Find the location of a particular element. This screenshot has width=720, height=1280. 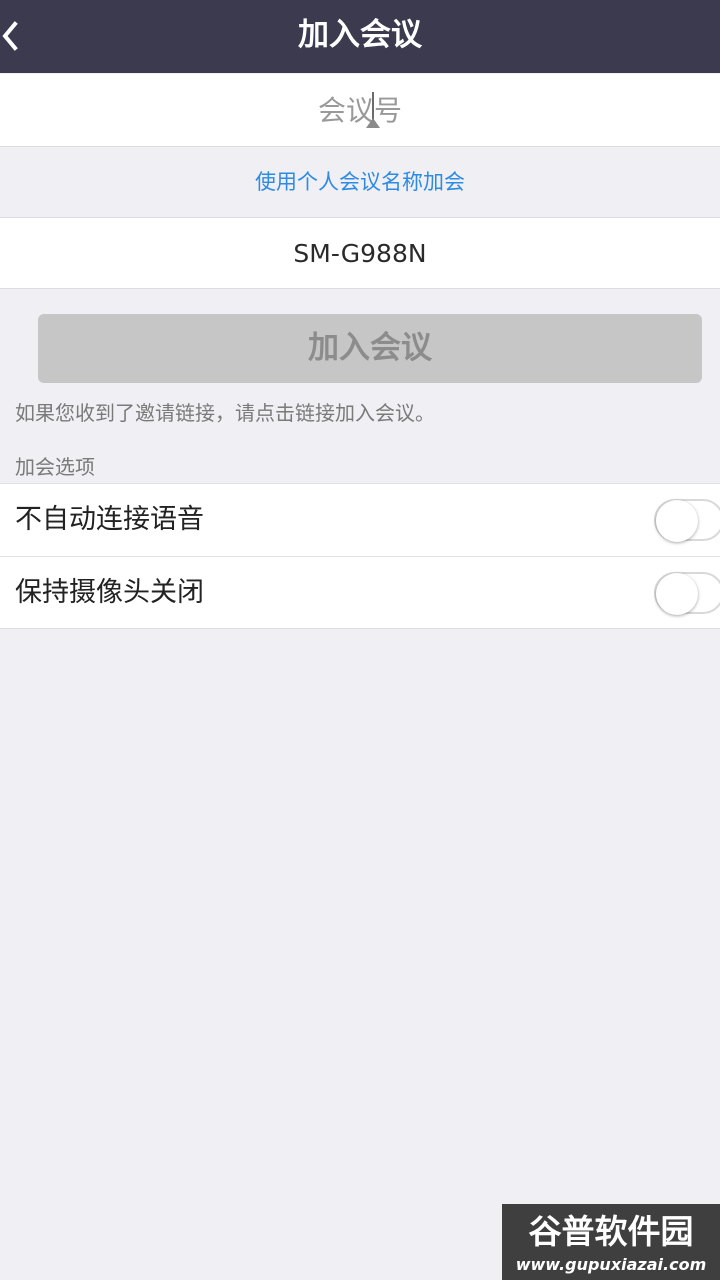

display-name-input is located at coordinates (360, 253).